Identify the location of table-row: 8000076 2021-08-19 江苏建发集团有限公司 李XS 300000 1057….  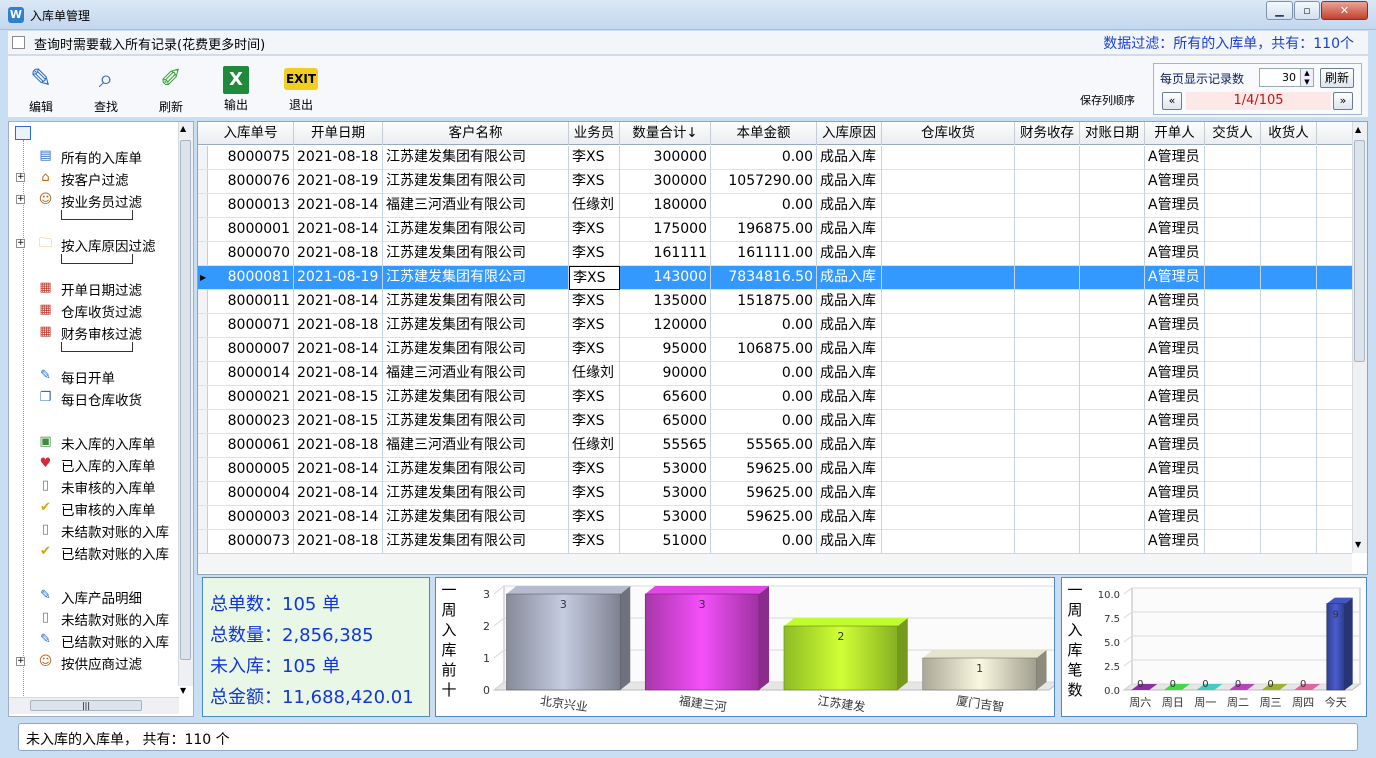
(775, 182).